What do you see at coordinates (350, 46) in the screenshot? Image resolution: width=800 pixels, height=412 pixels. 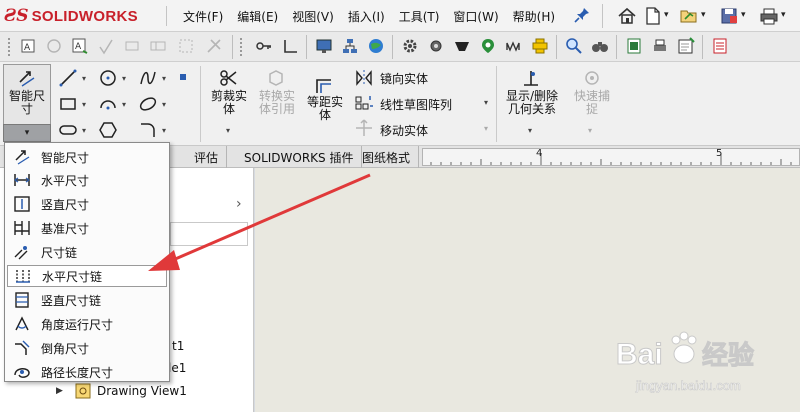 I see `hierarchy-icon` at bounding box center [350, 46].